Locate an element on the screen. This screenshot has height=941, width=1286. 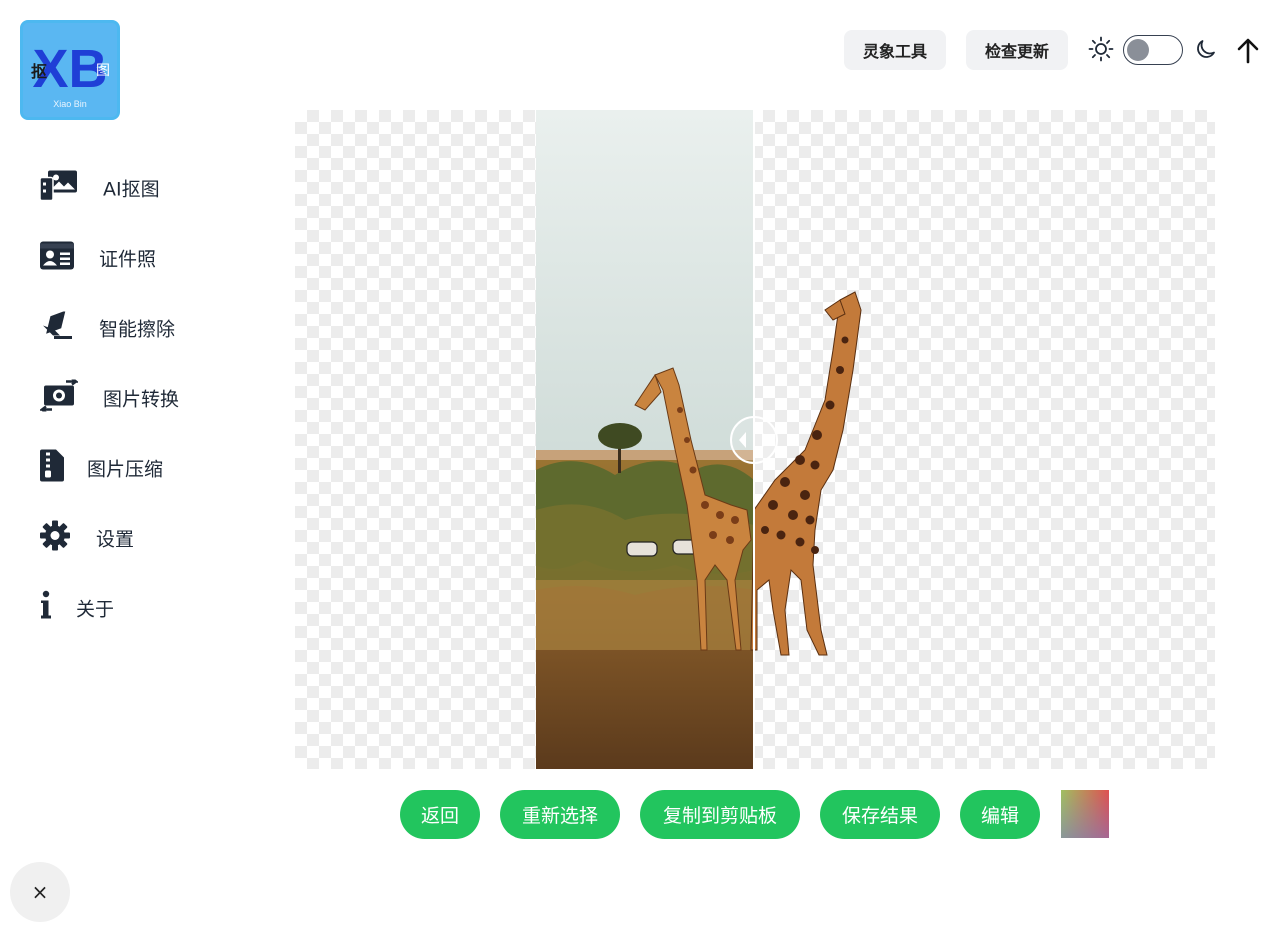
compare-slider-handle is located at coordinates (754, 440).